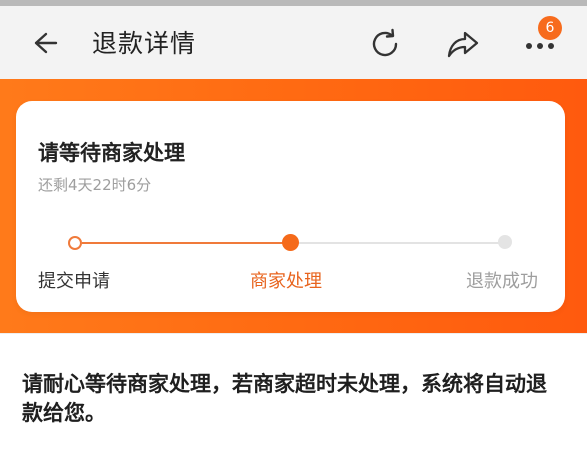 This screenshot has height=449, width=587. I want to click on page-title: 退款详情, so click(144, 43).